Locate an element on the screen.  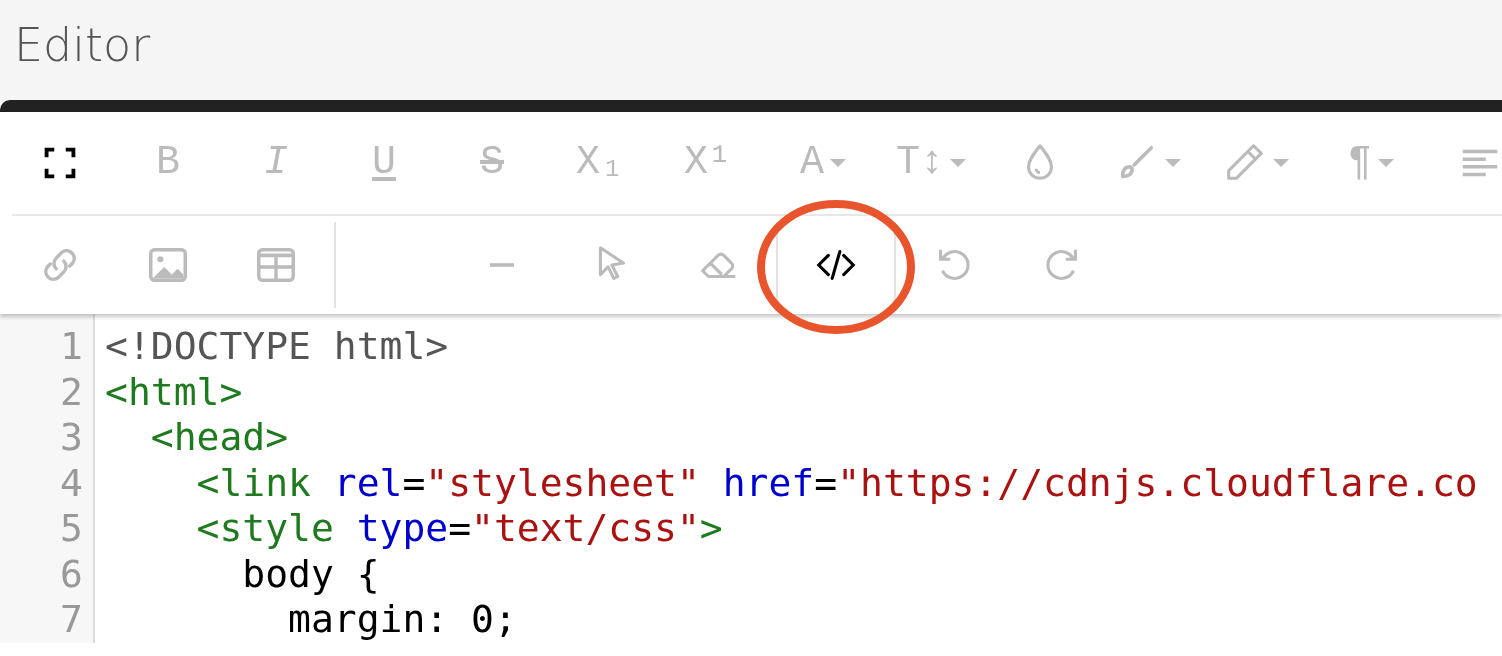
line-number: 4 is located at coordinates (71, 483).